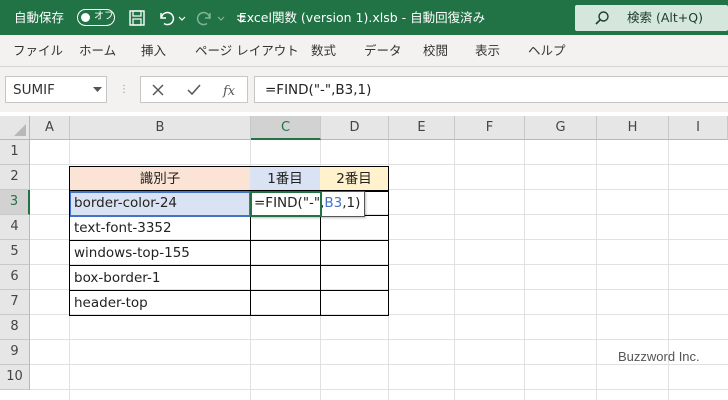 This screenshot has height=400, width=728. Describe the element at coordinates (158, 90) in the screenshot. I see `cancel-icon` at that location.